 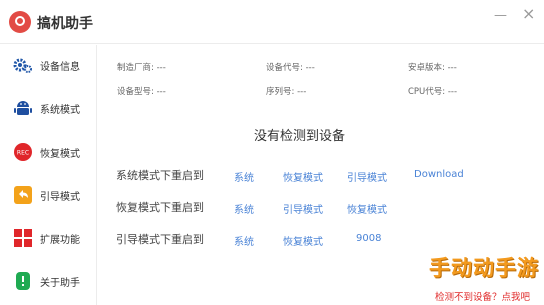 I want to click on sidebar-item-about: 关于助手, so click(x=48, y=281).